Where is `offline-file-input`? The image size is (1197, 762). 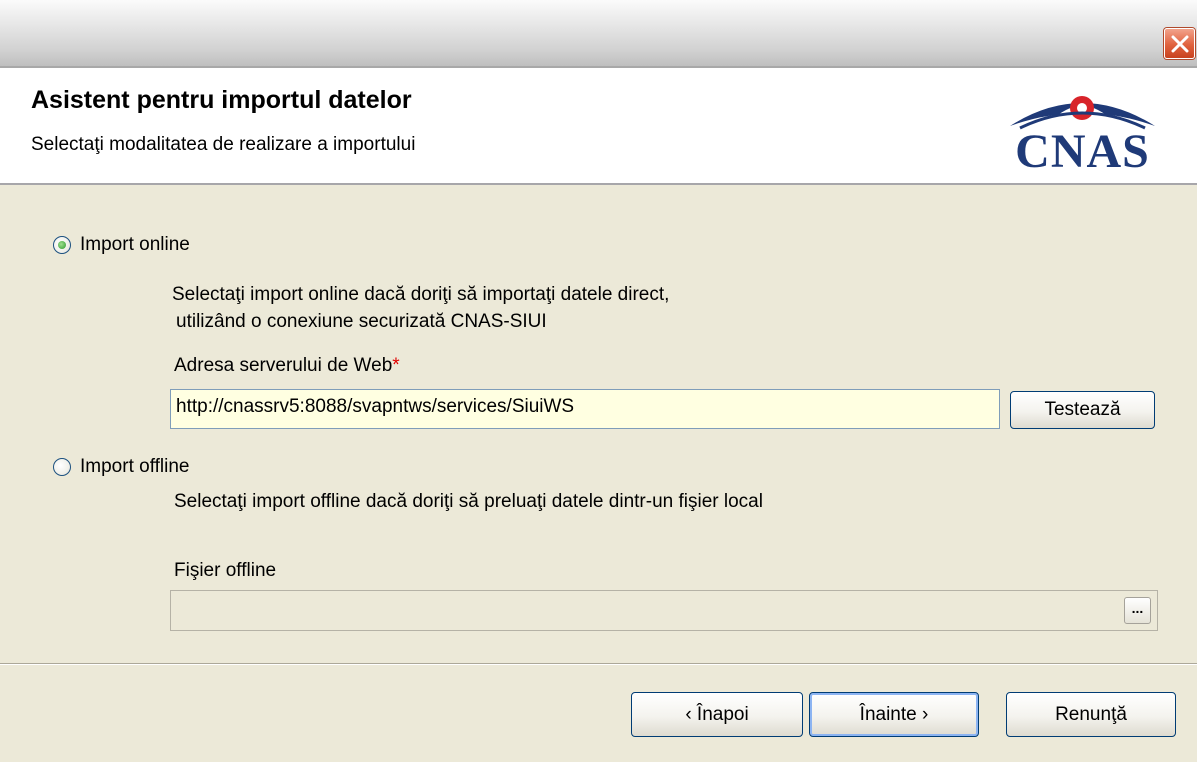 offline-file-input is located at coordinates (664, 610).